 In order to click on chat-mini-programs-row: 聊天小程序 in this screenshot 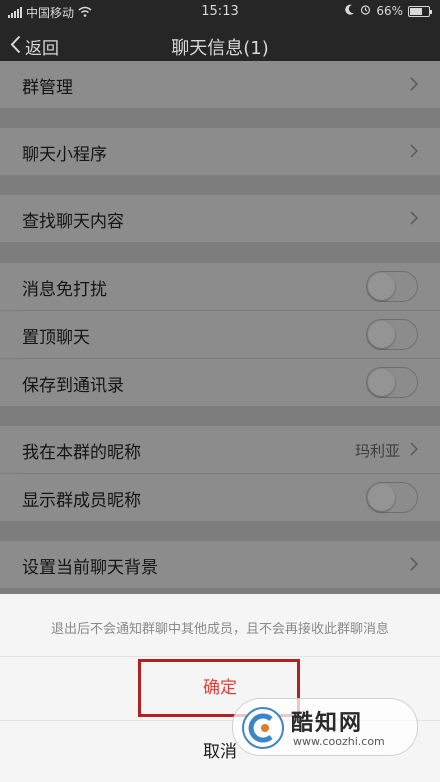, I will do `click(220, 151)`.